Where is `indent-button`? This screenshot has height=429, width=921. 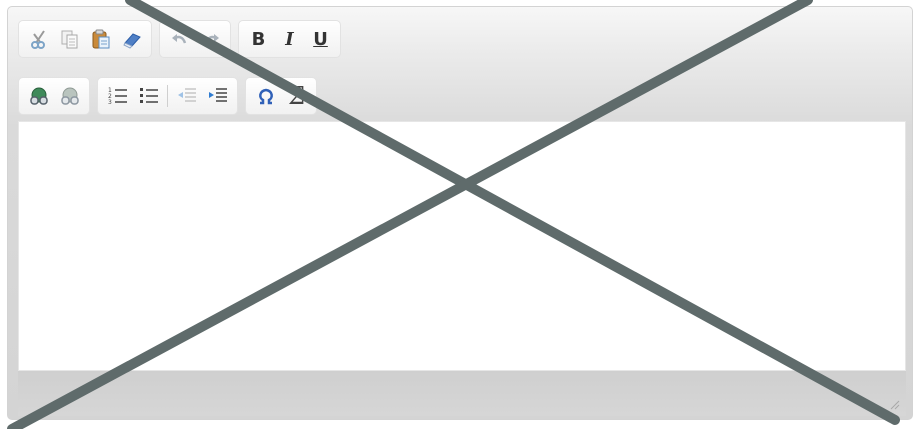
indent-button is located at coordinates (217, 96).